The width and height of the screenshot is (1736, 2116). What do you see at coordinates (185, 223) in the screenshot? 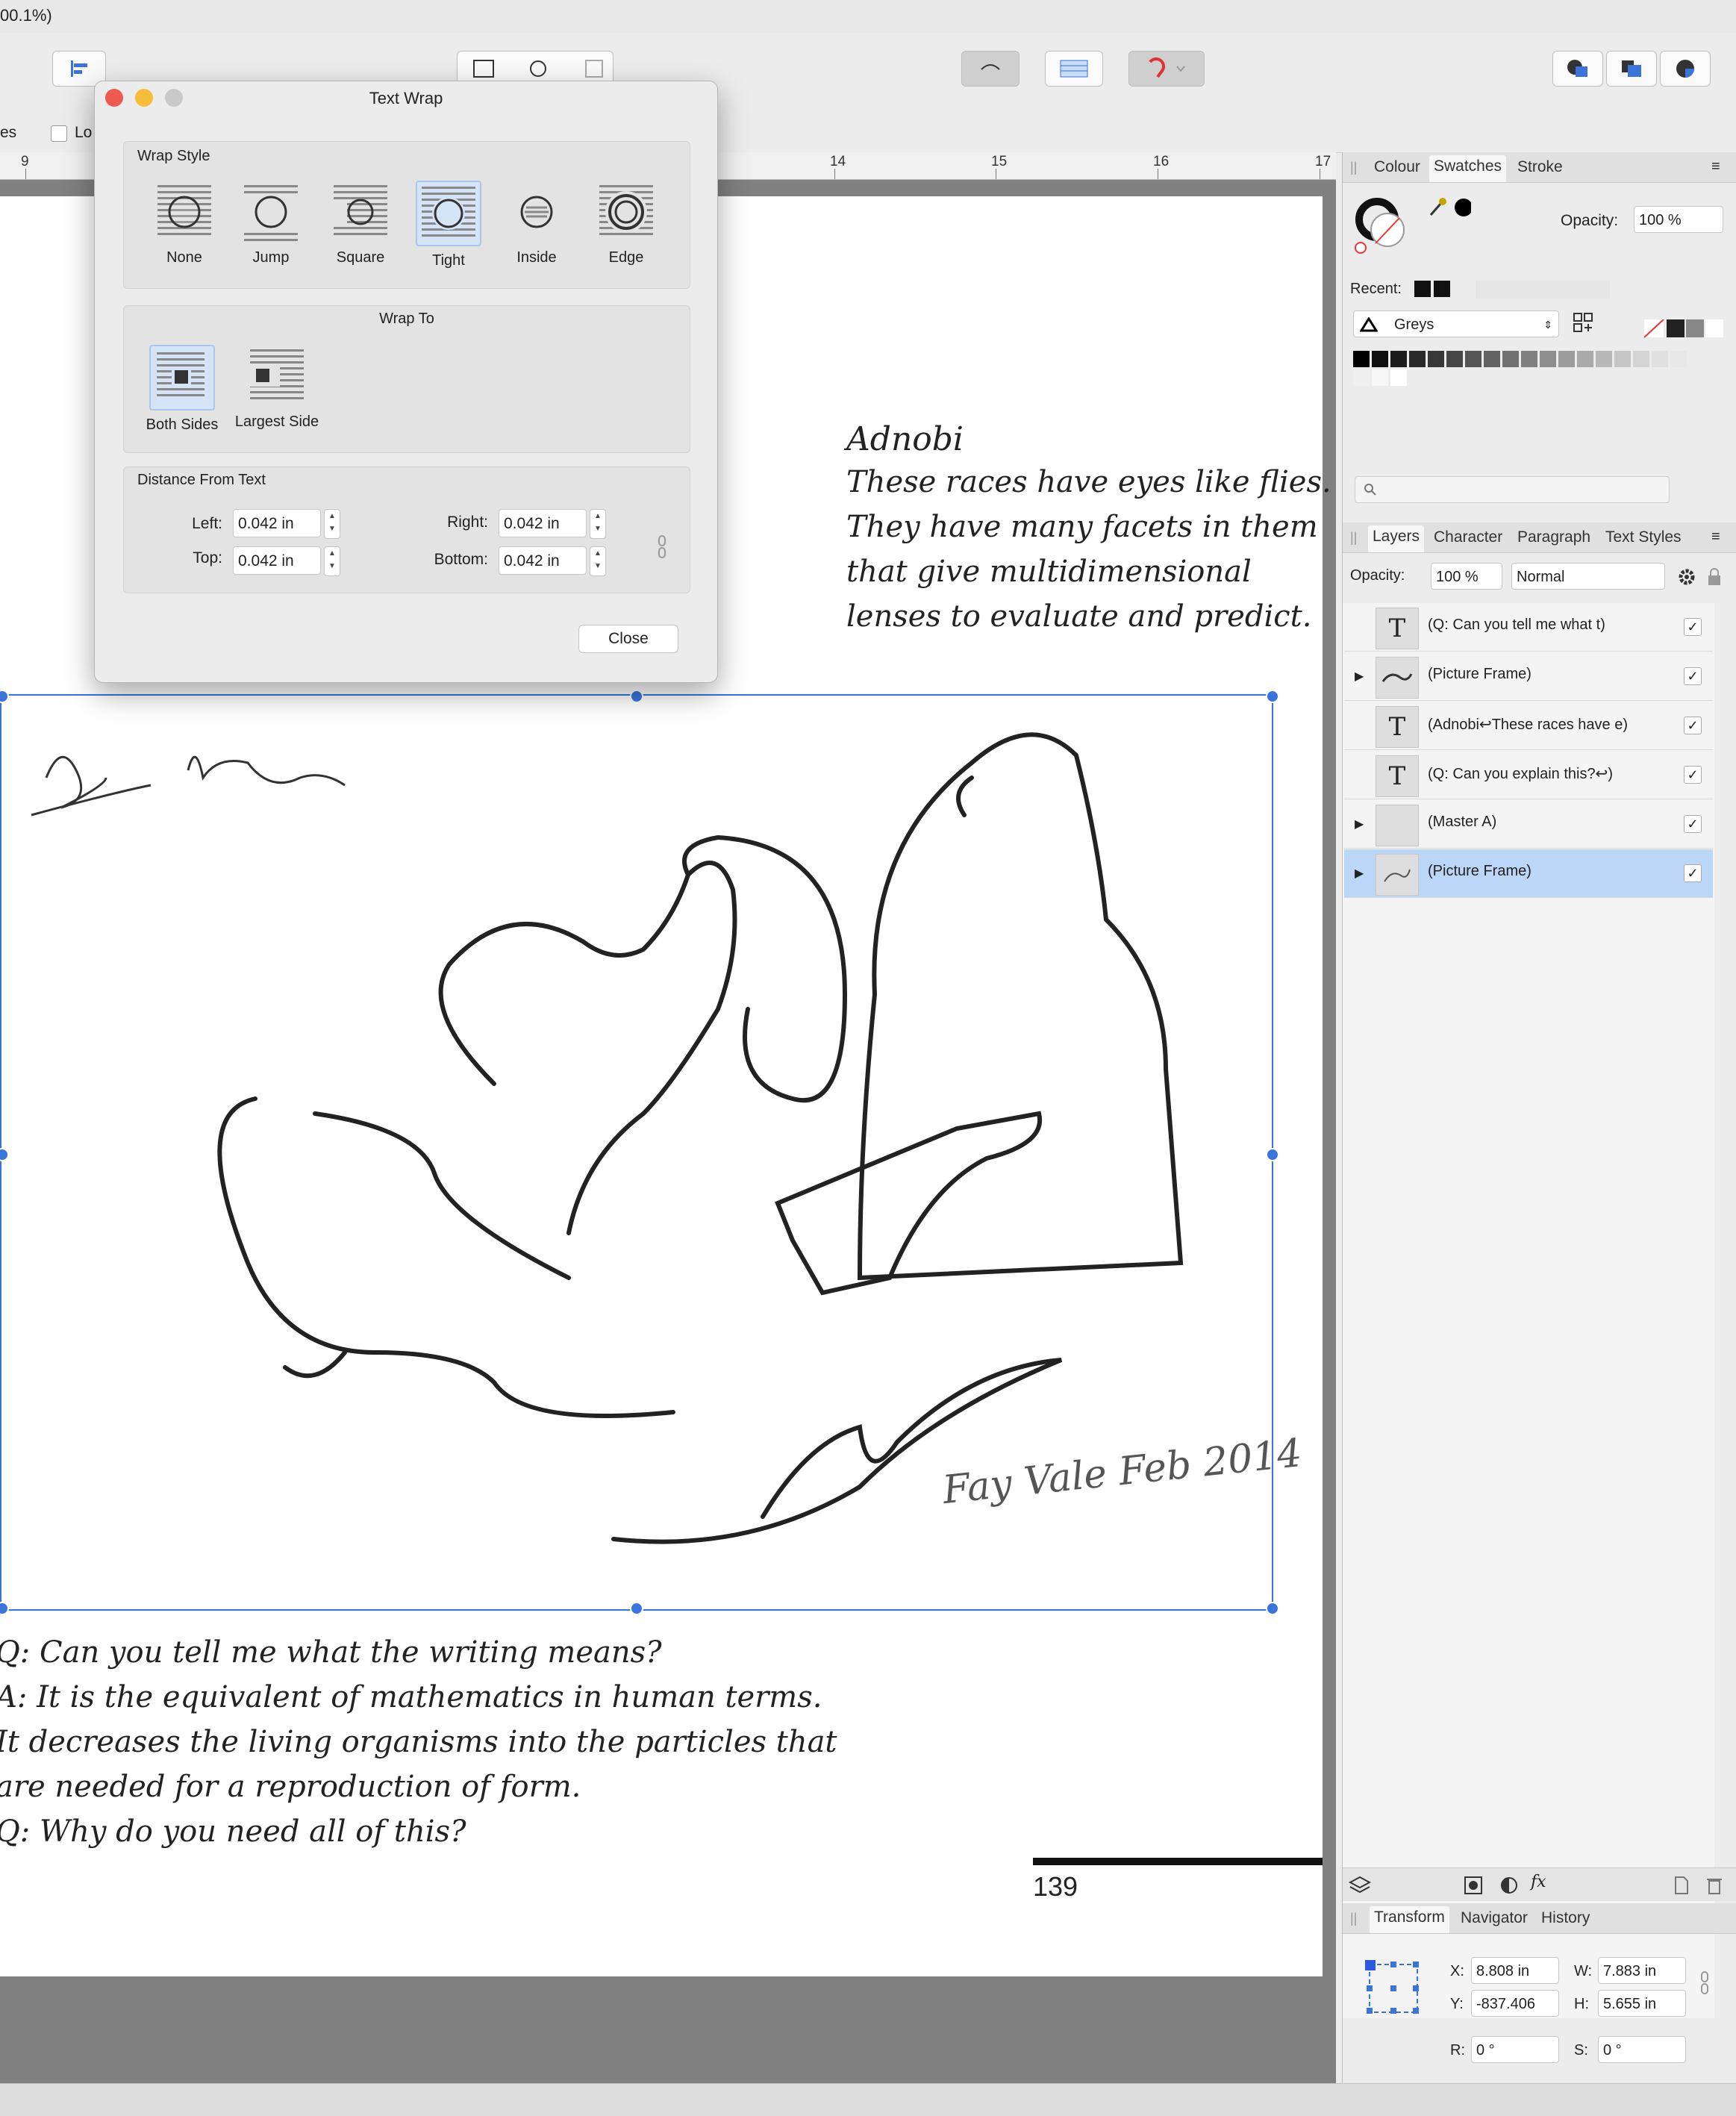
I see `wrap-style-none: None` at bounding box center [185, 223].